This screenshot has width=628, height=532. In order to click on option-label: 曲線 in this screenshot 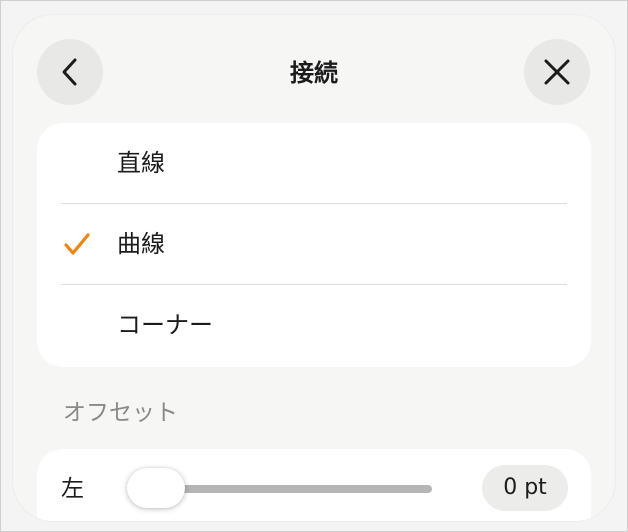, I will do `click(141, 244)`.